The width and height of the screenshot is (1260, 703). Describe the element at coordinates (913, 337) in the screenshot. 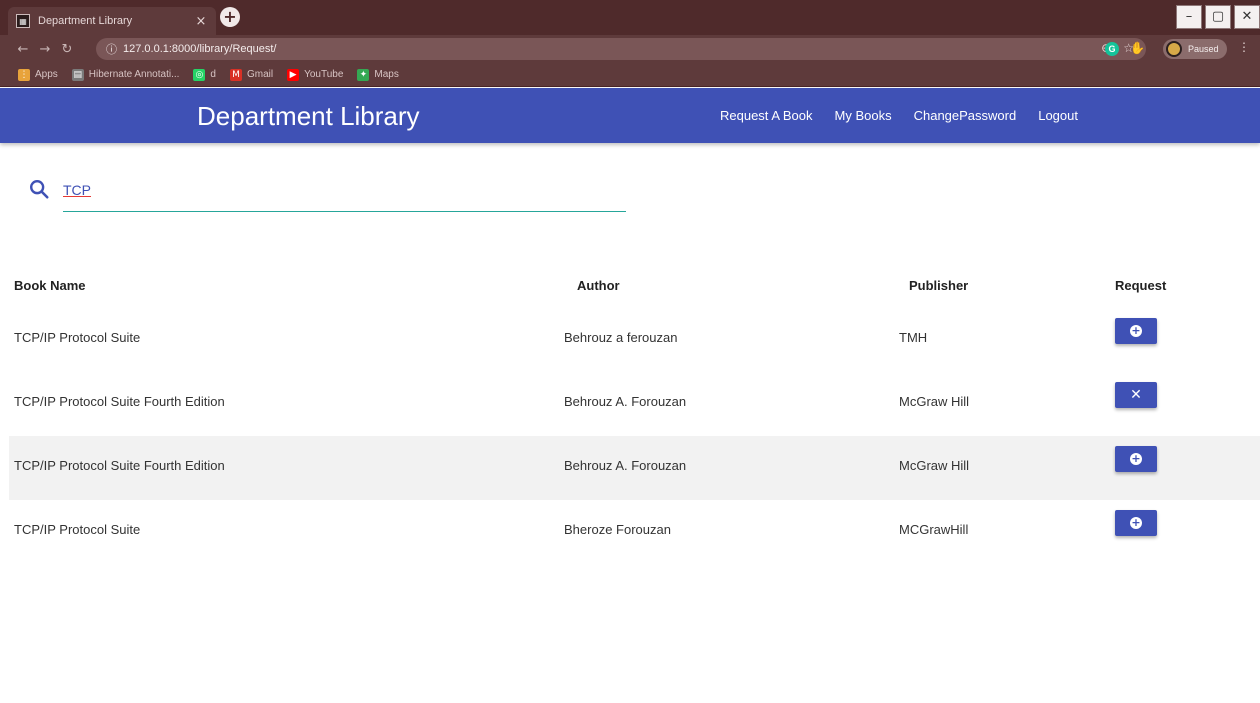

I see `publisher-cell: TMH` at that location.